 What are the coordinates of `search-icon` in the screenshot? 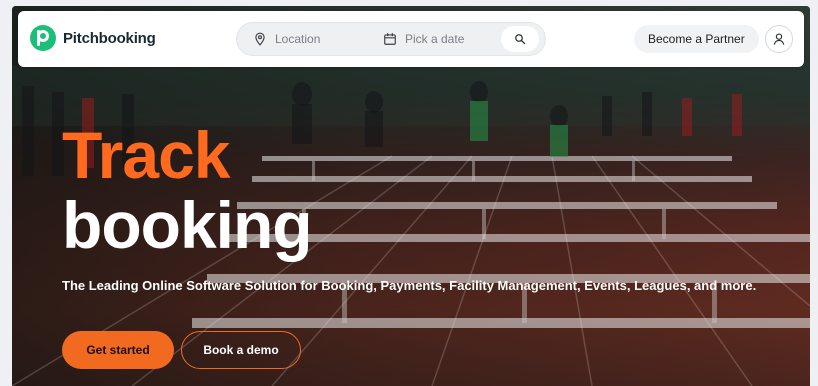 It's located at (520, 39).